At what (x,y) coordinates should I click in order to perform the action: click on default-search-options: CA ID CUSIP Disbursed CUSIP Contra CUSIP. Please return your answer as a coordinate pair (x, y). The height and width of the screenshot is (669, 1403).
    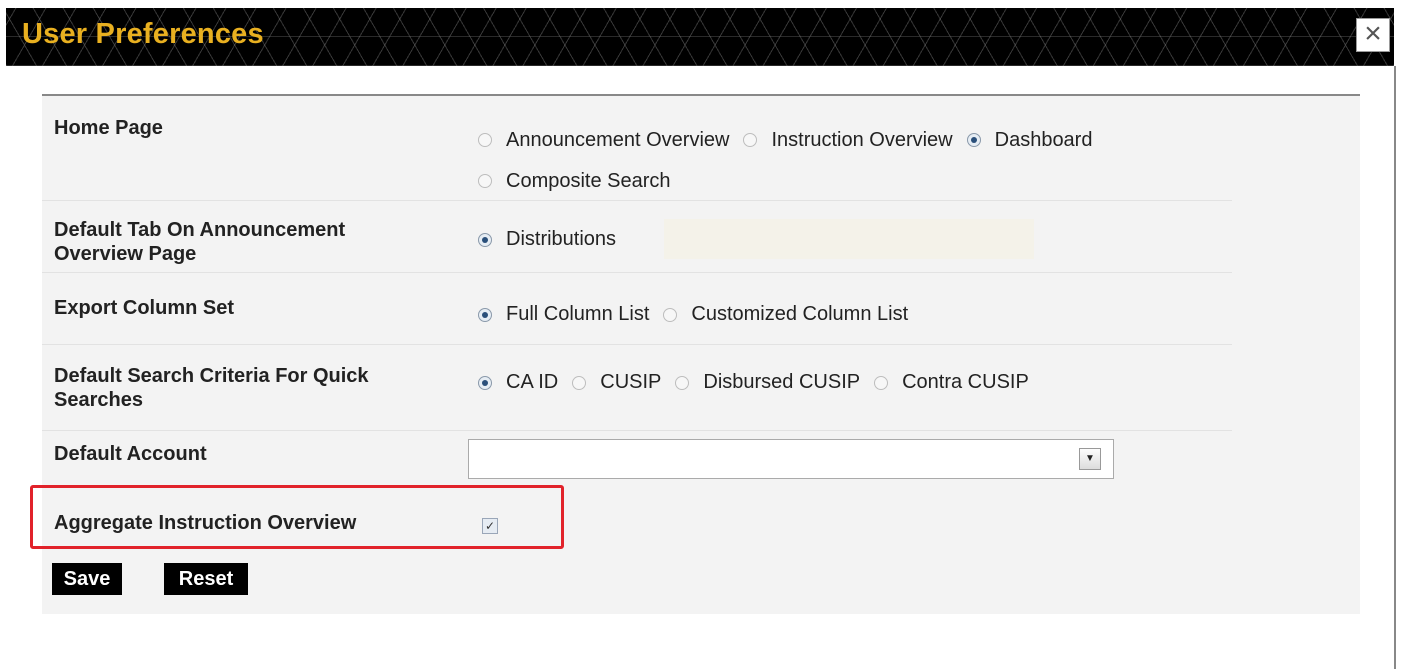
    Looking at the image, I should click on (760, 383).